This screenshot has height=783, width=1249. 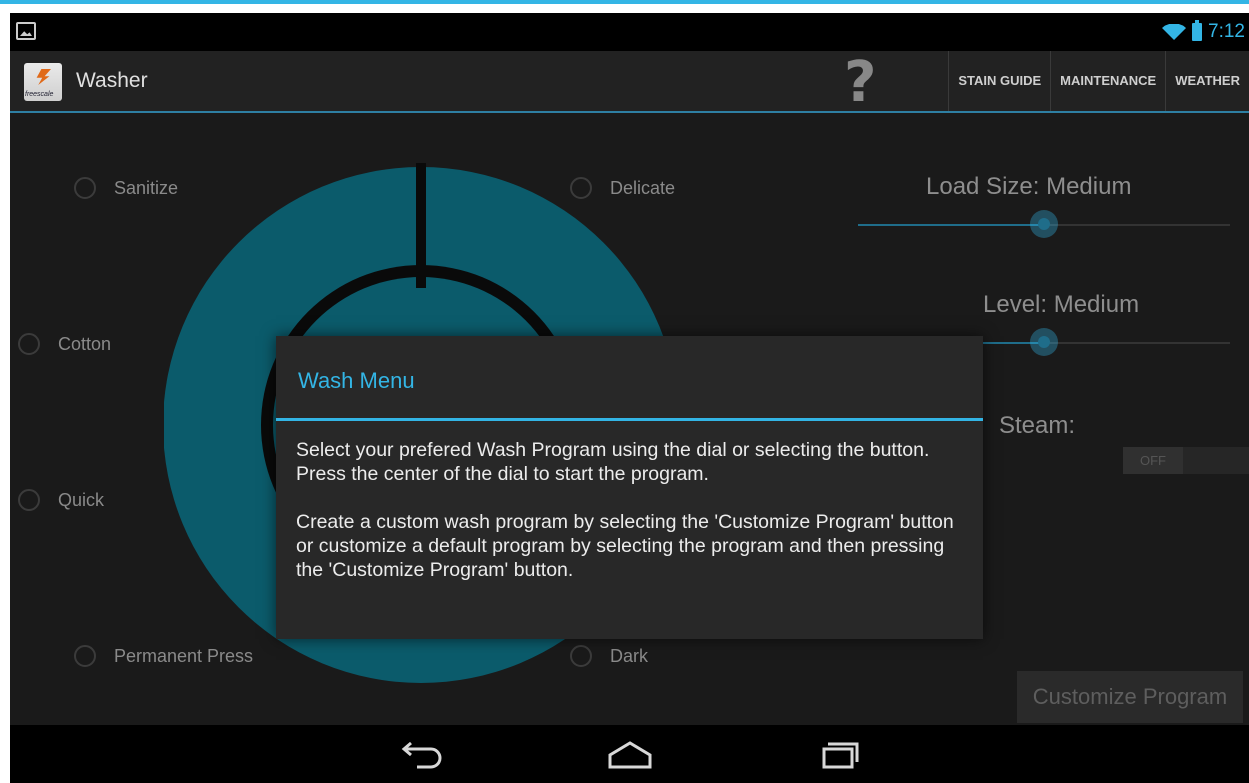 I want to click on program-label: Dark, so click(x=629, y=655).